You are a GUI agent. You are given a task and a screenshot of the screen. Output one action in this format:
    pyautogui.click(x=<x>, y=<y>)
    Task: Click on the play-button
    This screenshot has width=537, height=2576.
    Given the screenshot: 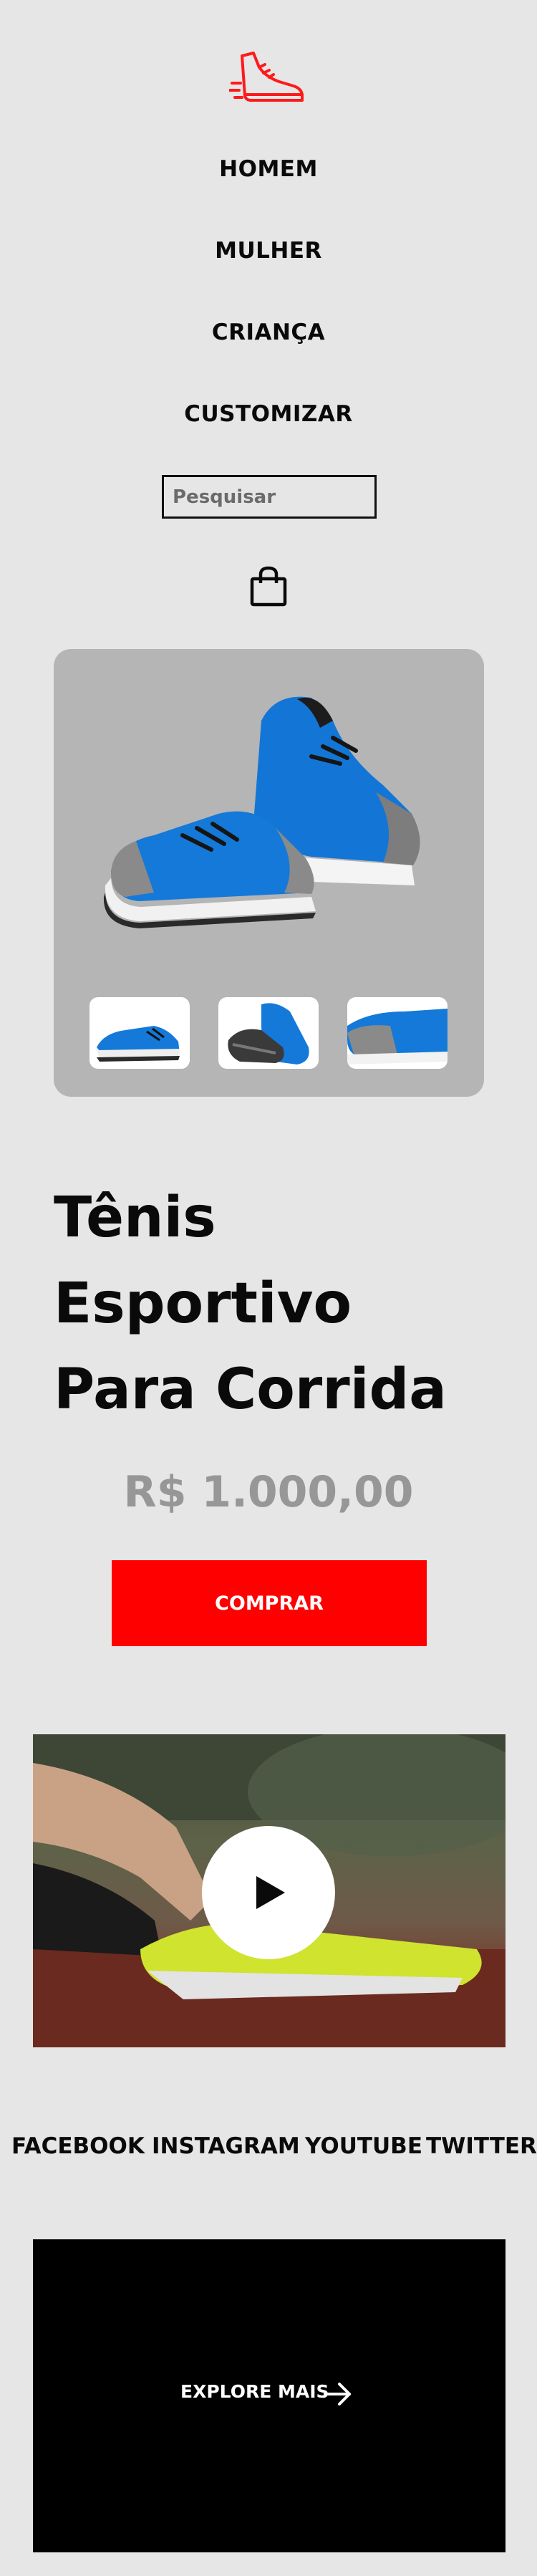 What is the action you would take?
    pyautogui.click(x=268, y=1892)
    